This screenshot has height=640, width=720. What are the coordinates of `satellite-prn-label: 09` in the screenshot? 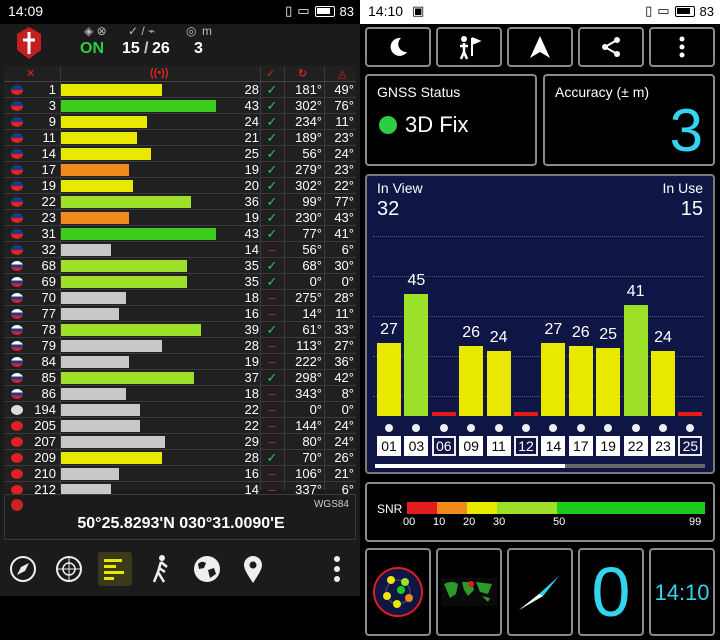 It's located at (471, 446).